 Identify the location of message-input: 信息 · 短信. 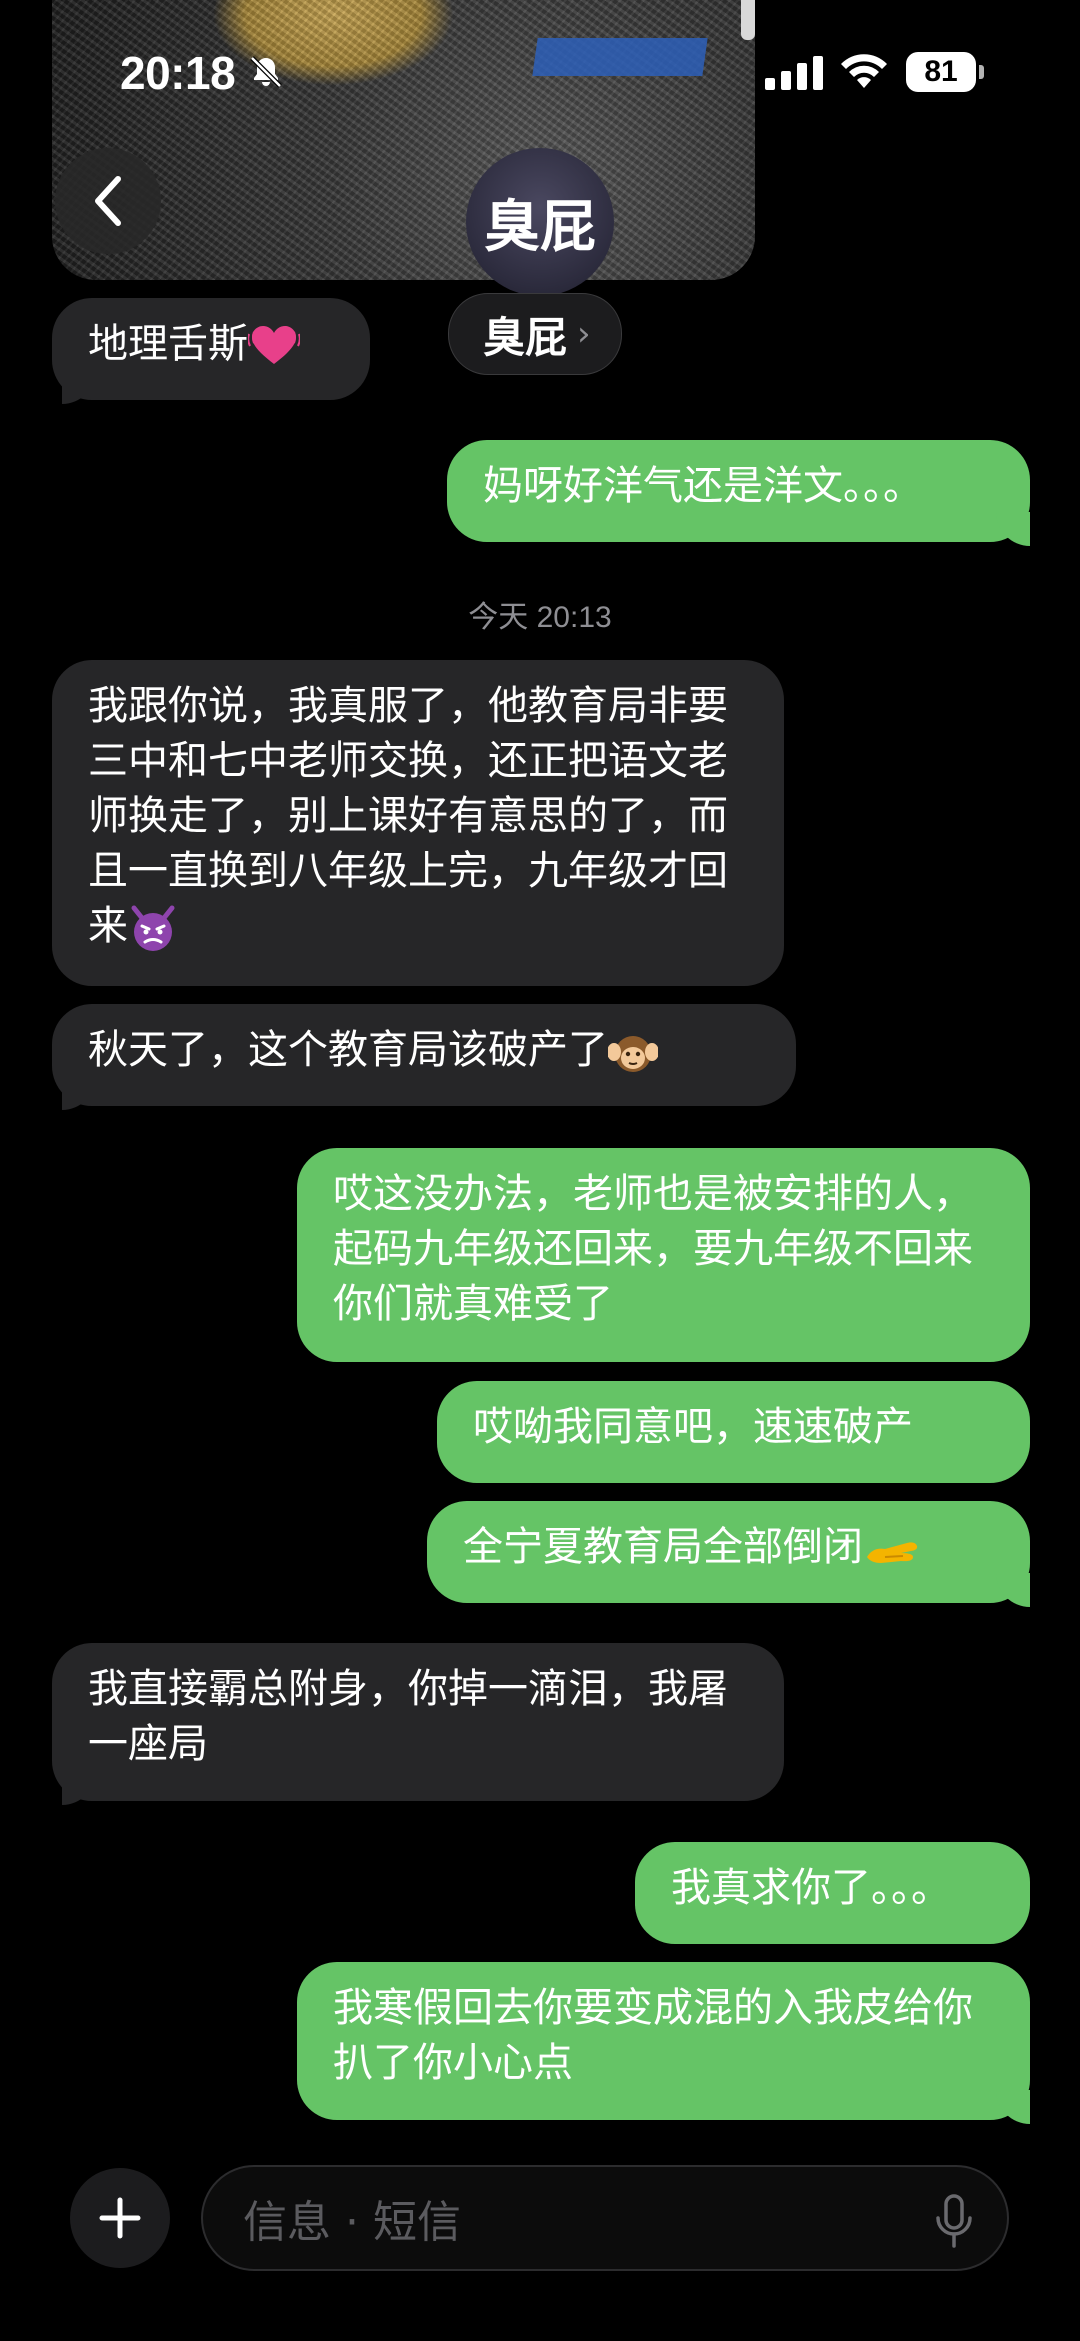
(605, 2218).